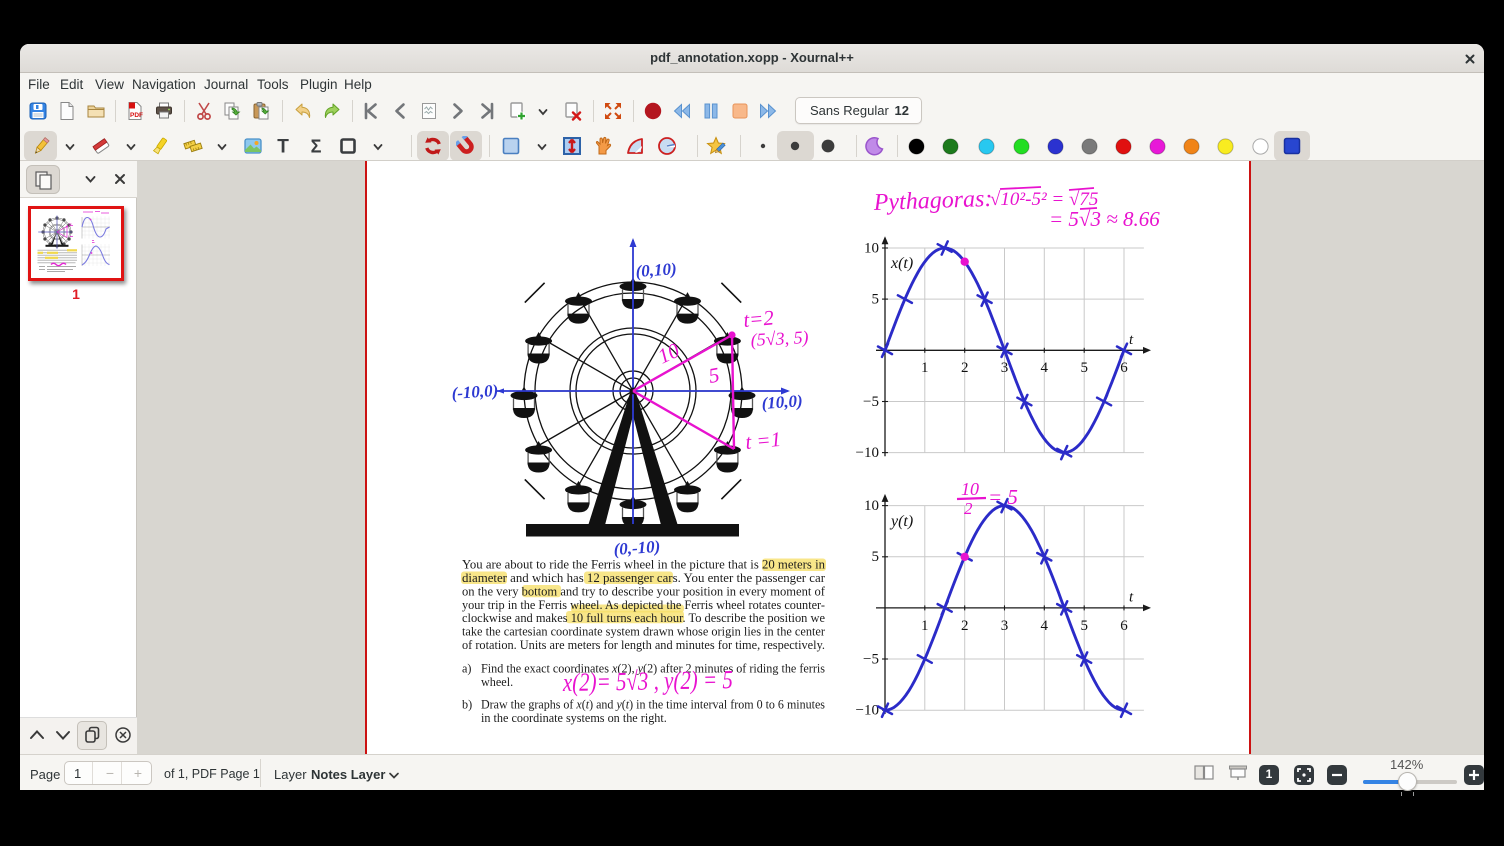 Image resolution: width=1504 pixels, height=846 pixels. Describe the element at coordinates (136, 115) in the screenshot. I see `svg-text: PDF` at that location.